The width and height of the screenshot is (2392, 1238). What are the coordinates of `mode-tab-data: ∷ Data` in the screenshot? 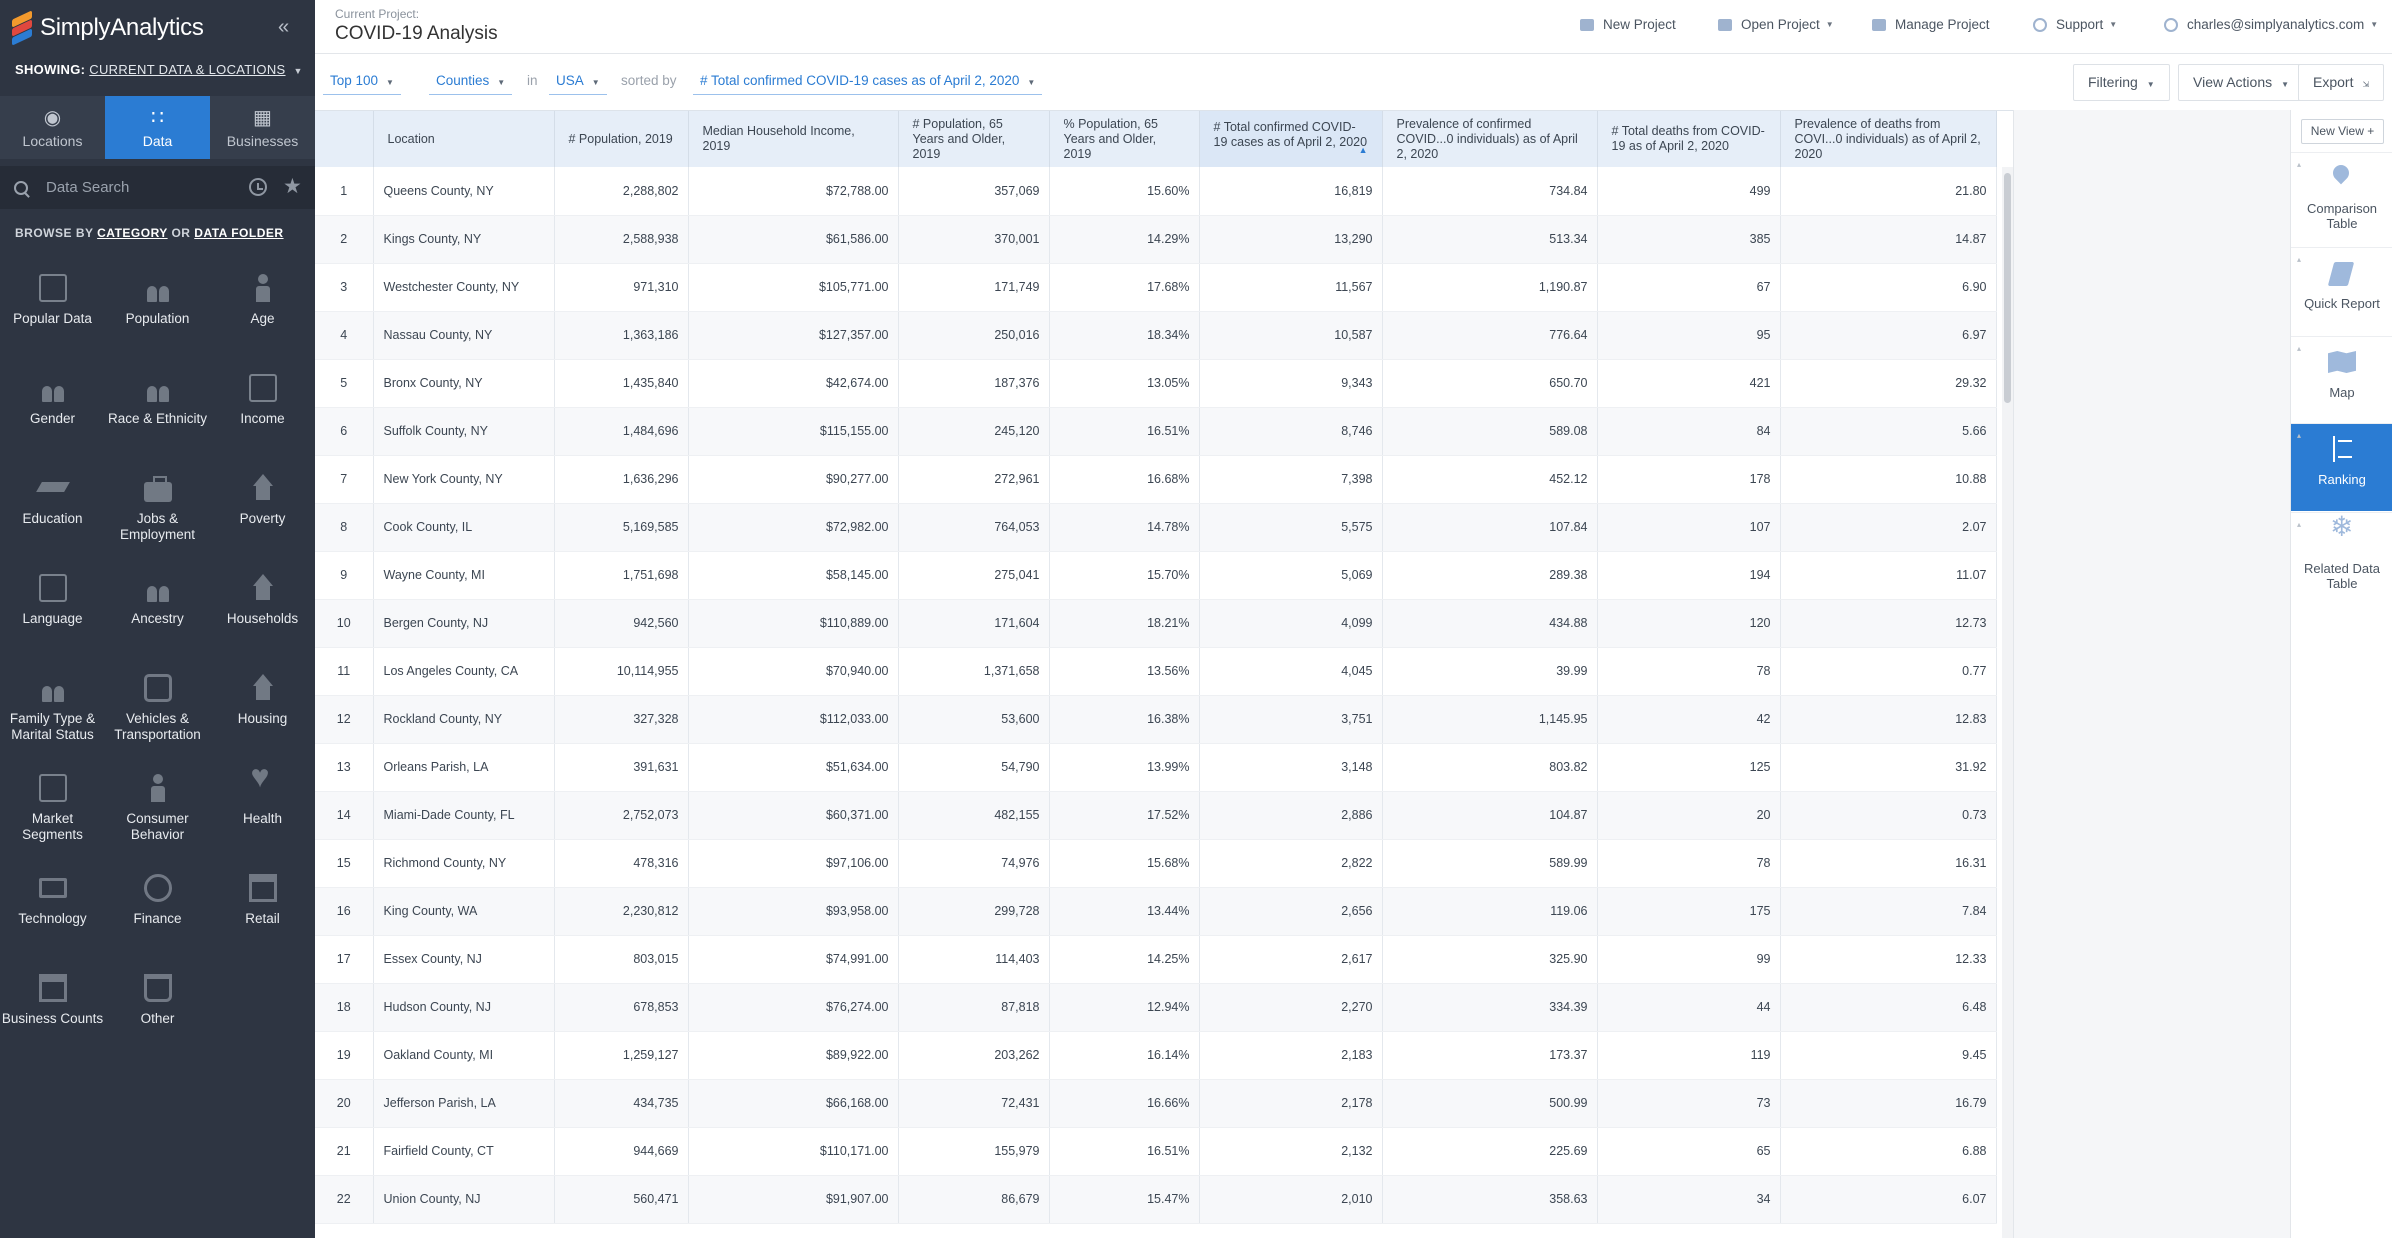 It's located at (157, 127).